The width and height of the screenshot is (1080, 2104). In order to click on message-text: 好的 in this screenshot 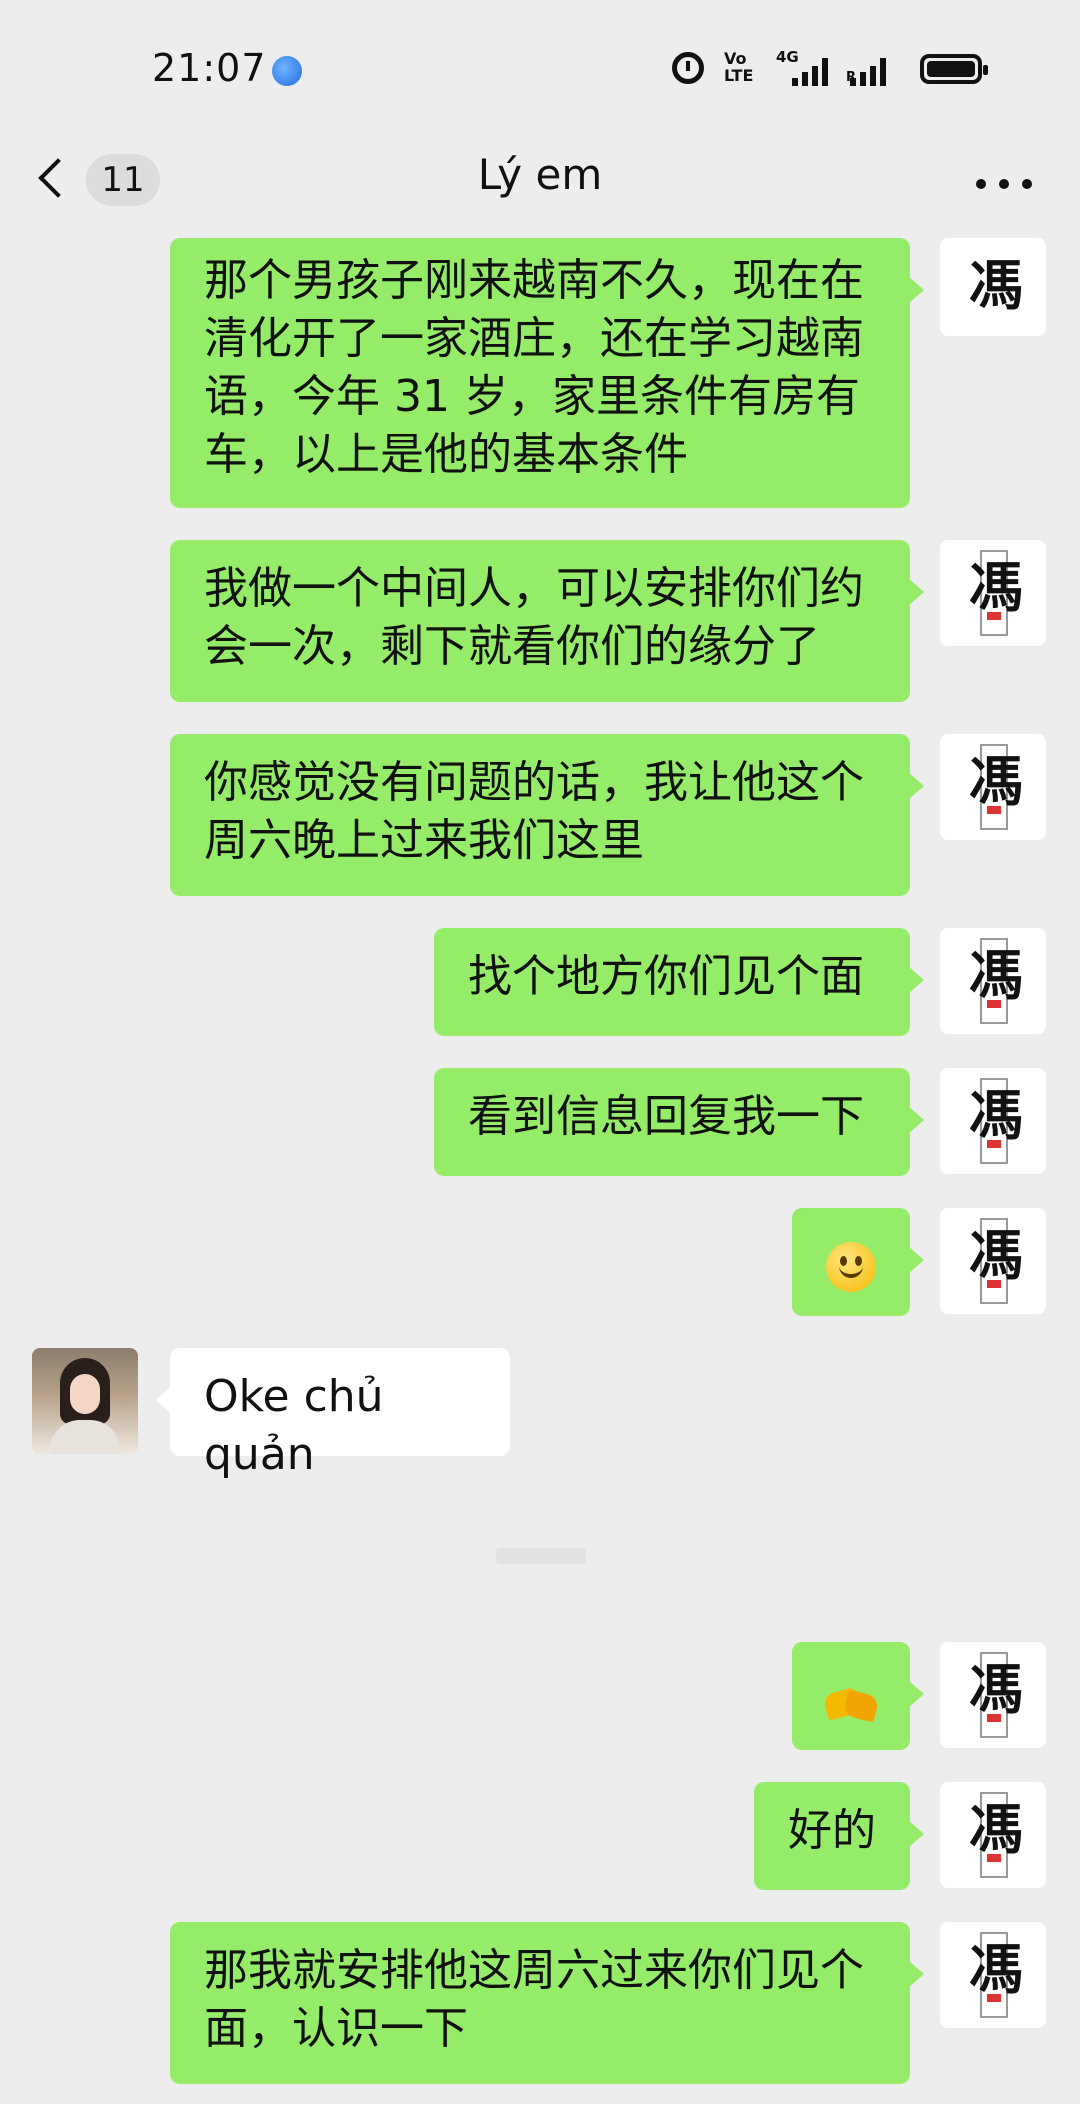, I will do `click(832, 1830)`.